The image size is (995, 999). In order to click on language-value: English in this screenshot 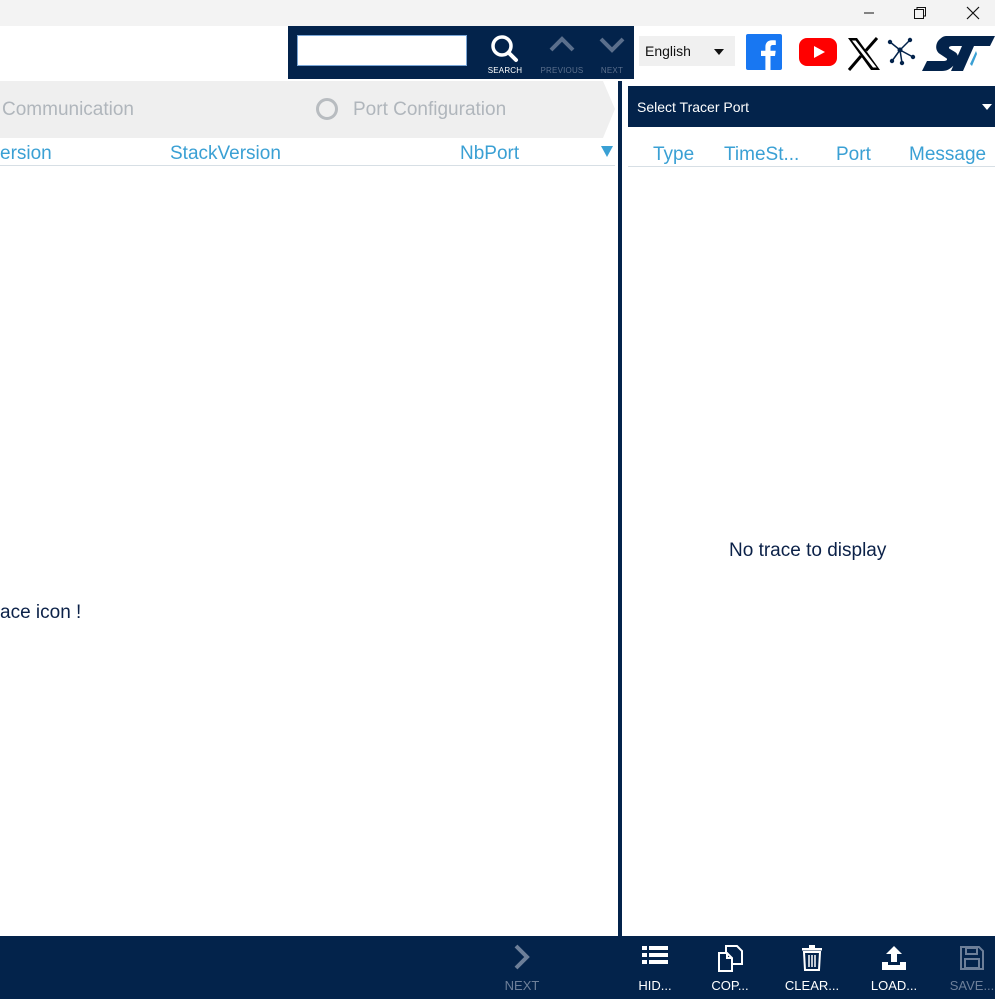, I will do `click(668, 51)`.